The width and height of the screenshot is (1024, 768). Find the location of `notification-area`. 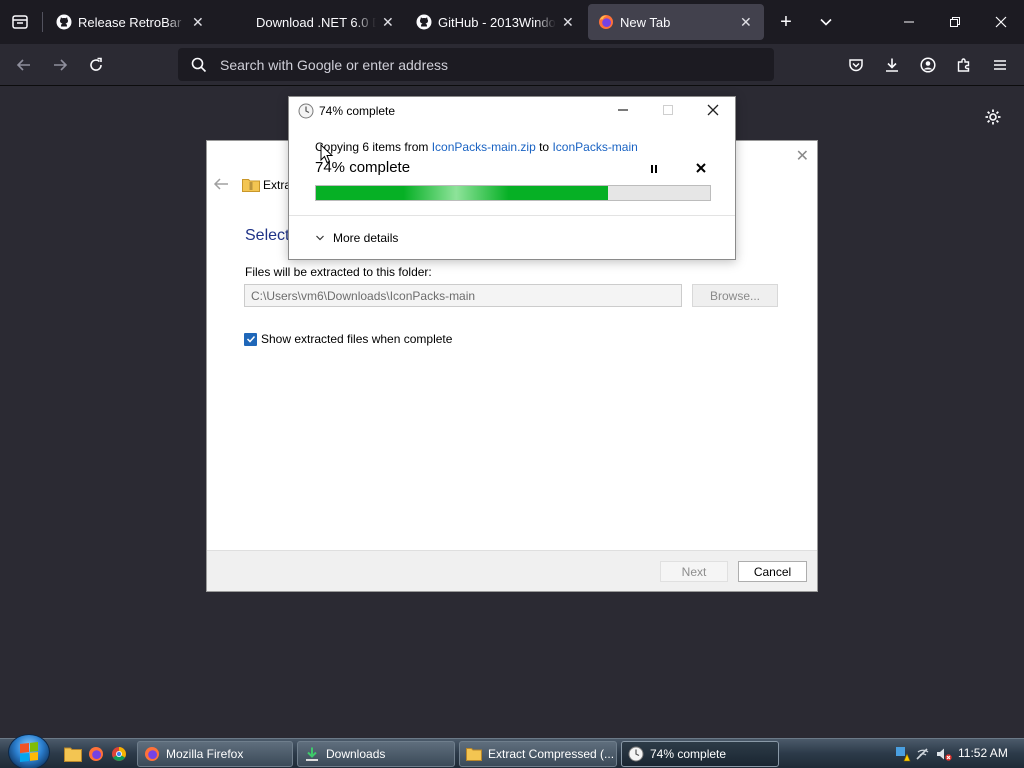

notification-area is located at coordinates (924, 754).